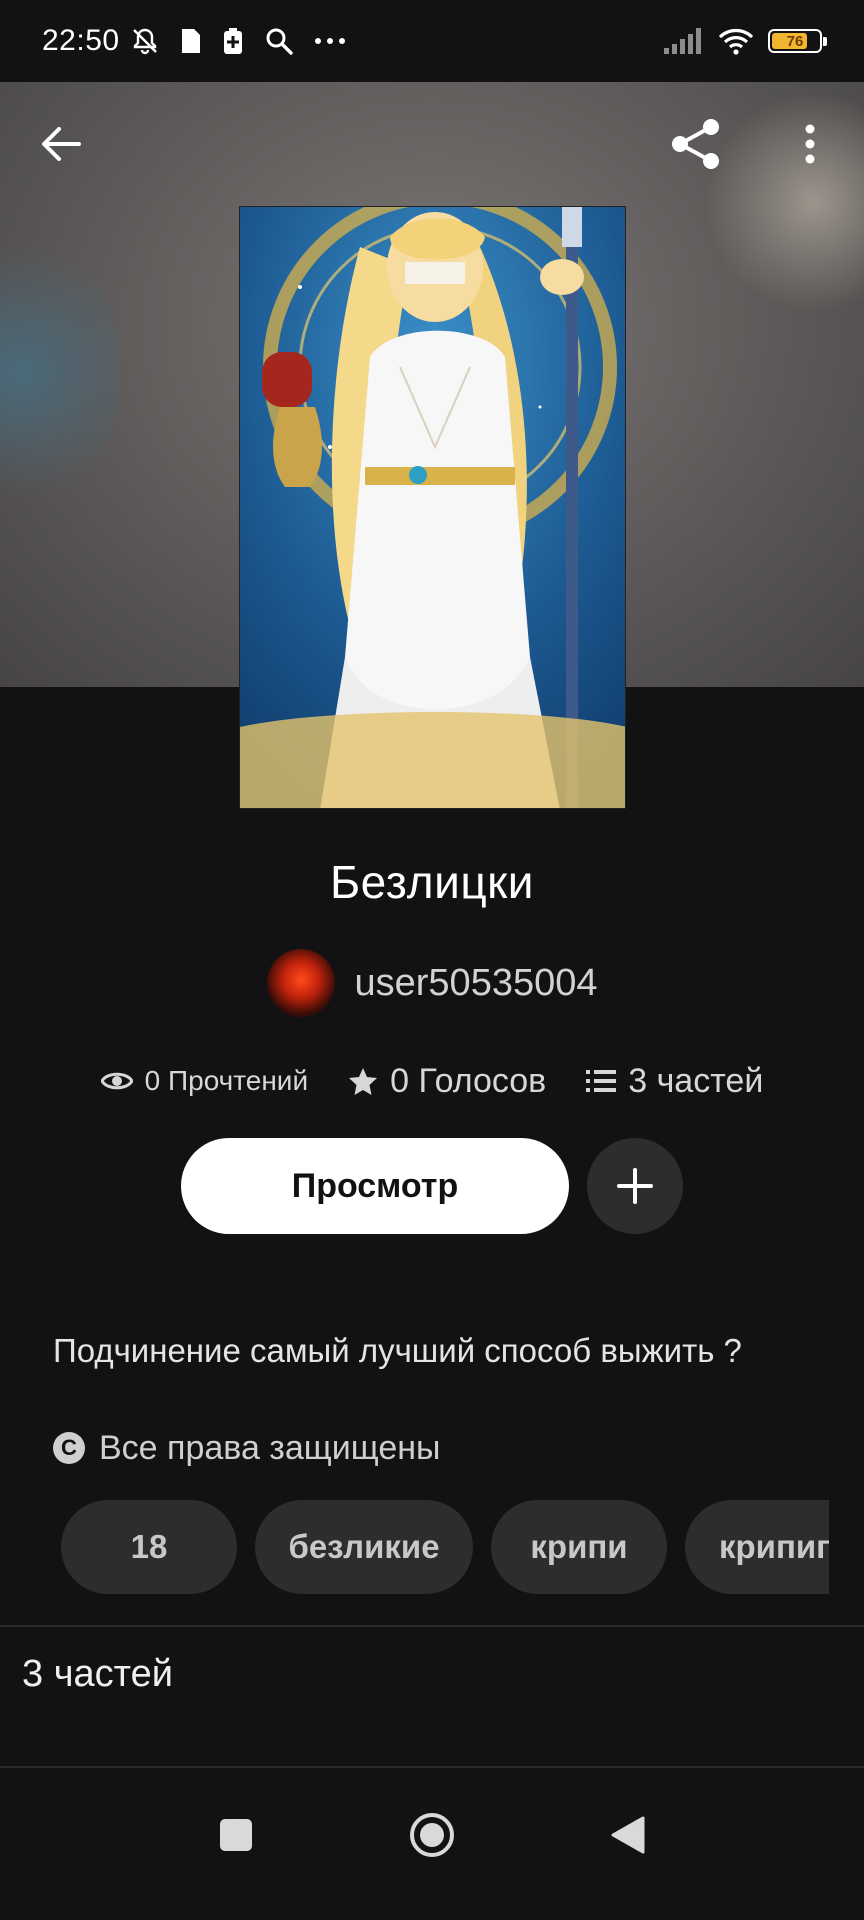 The width and height of the screenshot is (864, 1920). What do you see at coordinates (329, 41) in the screenshot?
I see `more-horizontal-icon` at bounding box center [329, 41].